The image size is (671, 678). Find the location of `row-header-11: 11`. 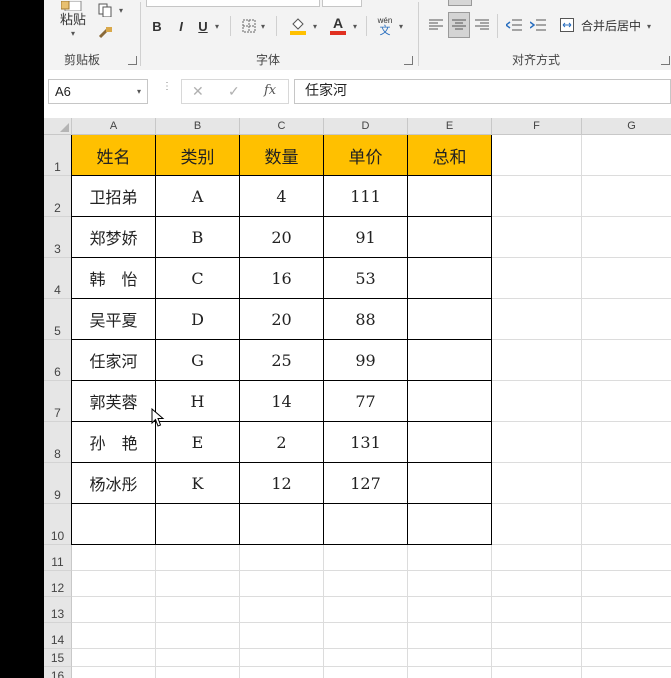

row-header-11: 11 is located at coordinates (58, 558).